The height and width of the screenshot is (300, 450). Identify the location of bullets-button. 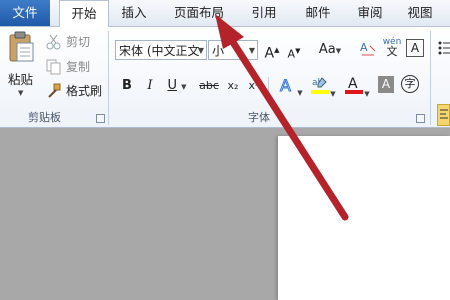
(443, 47).